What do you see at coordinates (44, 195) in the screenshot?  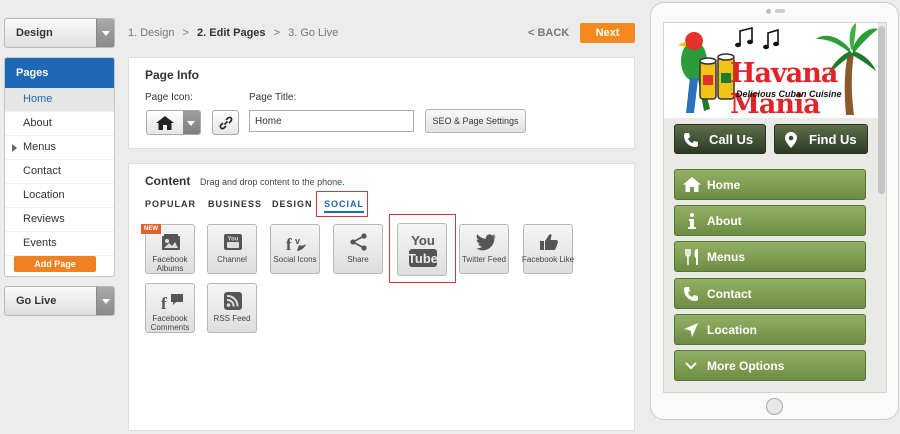 I see `page-item-label: Location` at bounding box center [44, 195].